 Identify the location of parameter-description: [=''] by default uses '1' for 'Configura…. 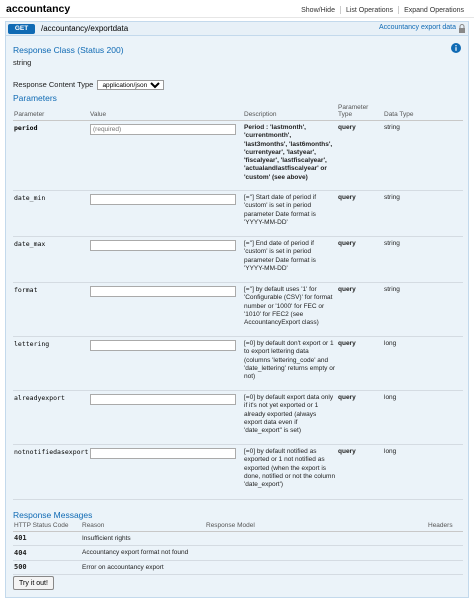
(290, 309).